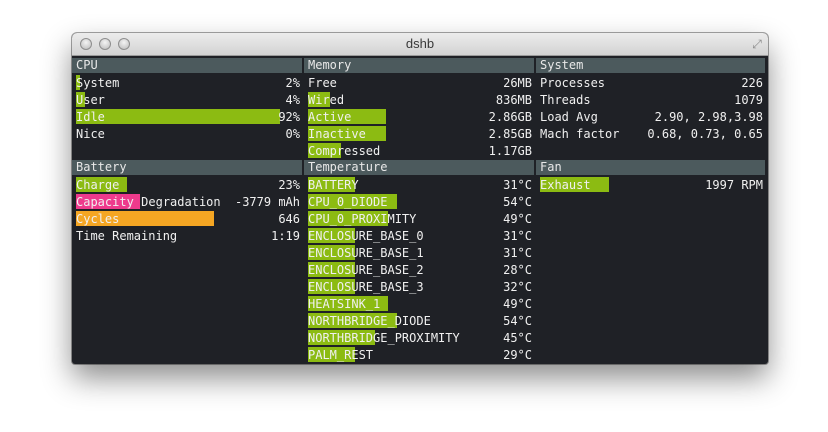  Describe the element at coordinates (90, 117) in the screenshot. I see `cpu-row-label: Idle` at that location.